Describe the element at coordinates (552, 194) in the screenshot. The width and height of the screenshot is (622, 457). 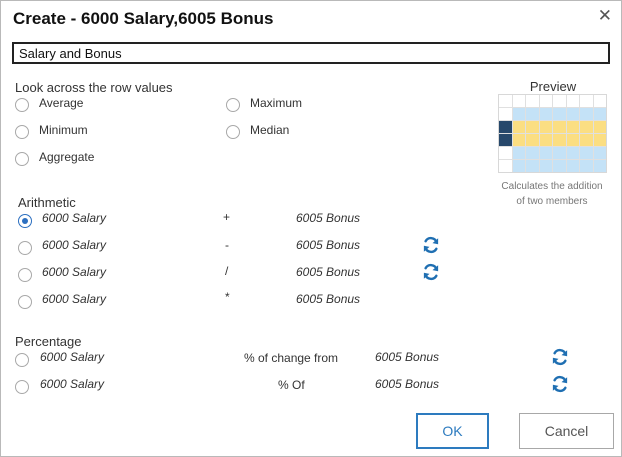
I see `preview-description: Calculates the addition of two members` at that location.